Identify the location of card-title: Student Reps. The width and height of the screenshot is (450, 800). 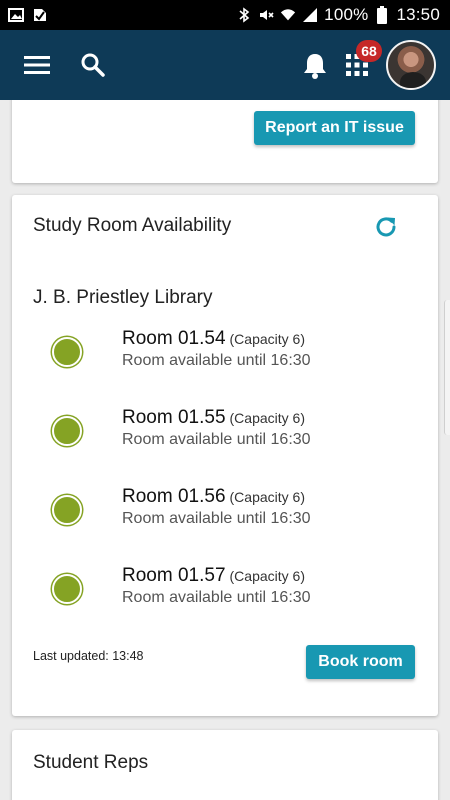
(91, 762).